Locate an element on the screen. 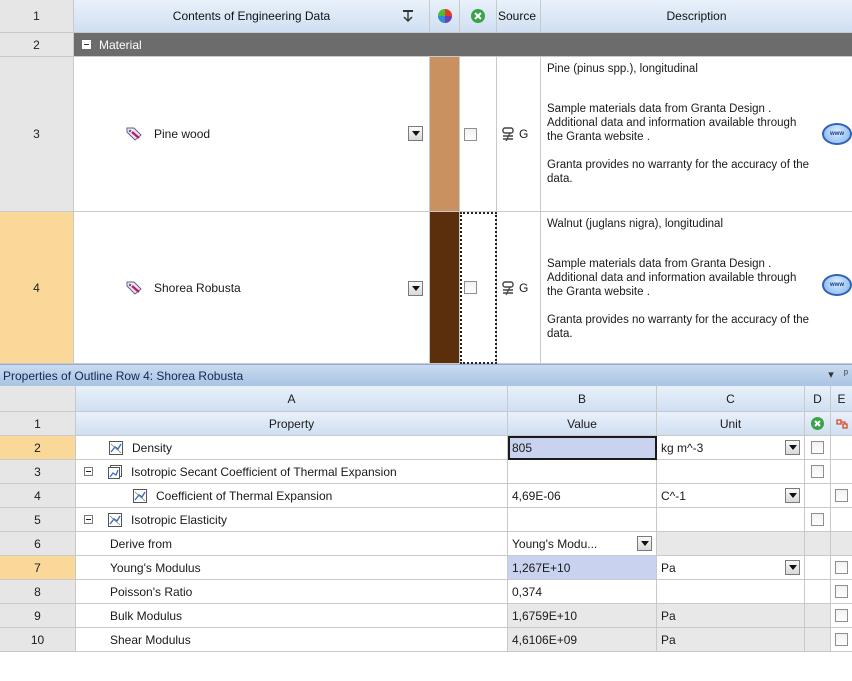 Image resolution: width=852 pixels, height=681 pixels. suppress-column-header is located at coordinates (818, 424).